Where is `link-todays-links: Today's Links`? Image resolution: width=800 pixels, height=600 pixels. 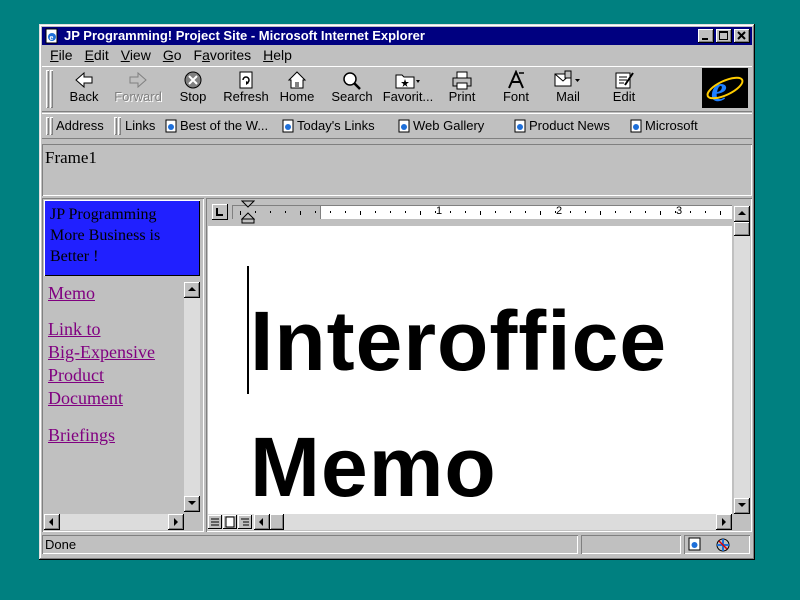
link-todays-links: Today's Links is located at coordinates (328, 125).